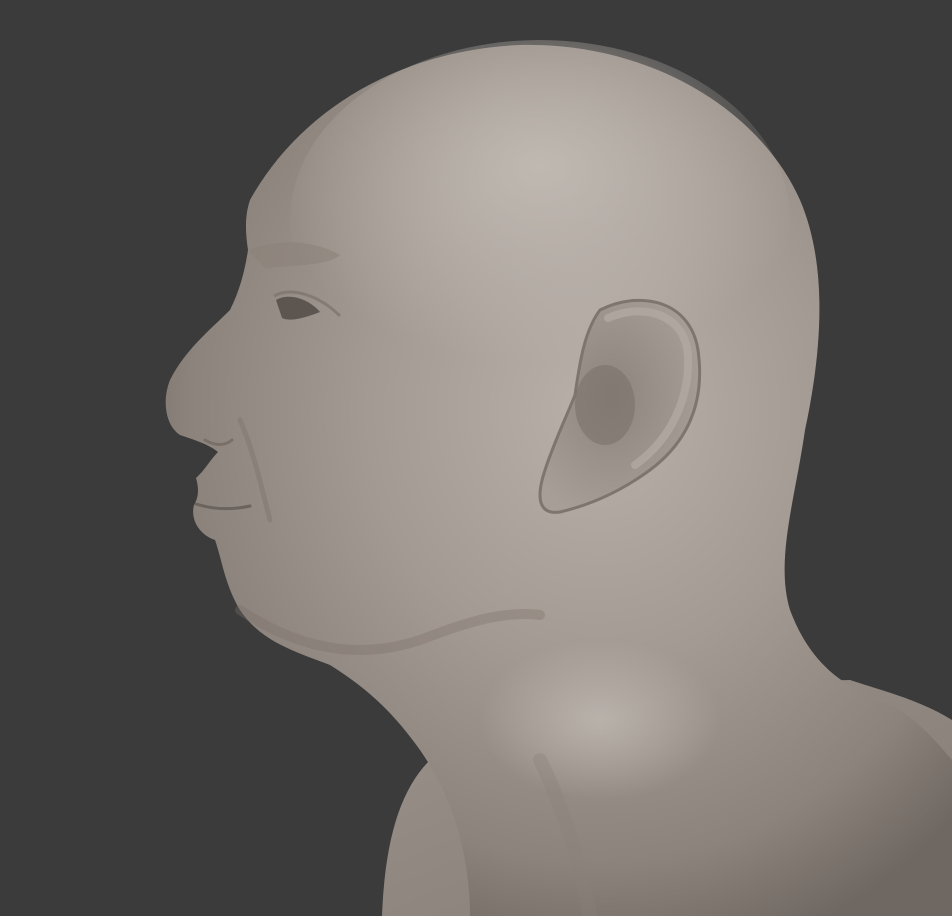 The height and width of the screenshot is (916, 952). Describe the element at coordinates (600, 720) in the screenshot. I see `neck-highlight` at that location.